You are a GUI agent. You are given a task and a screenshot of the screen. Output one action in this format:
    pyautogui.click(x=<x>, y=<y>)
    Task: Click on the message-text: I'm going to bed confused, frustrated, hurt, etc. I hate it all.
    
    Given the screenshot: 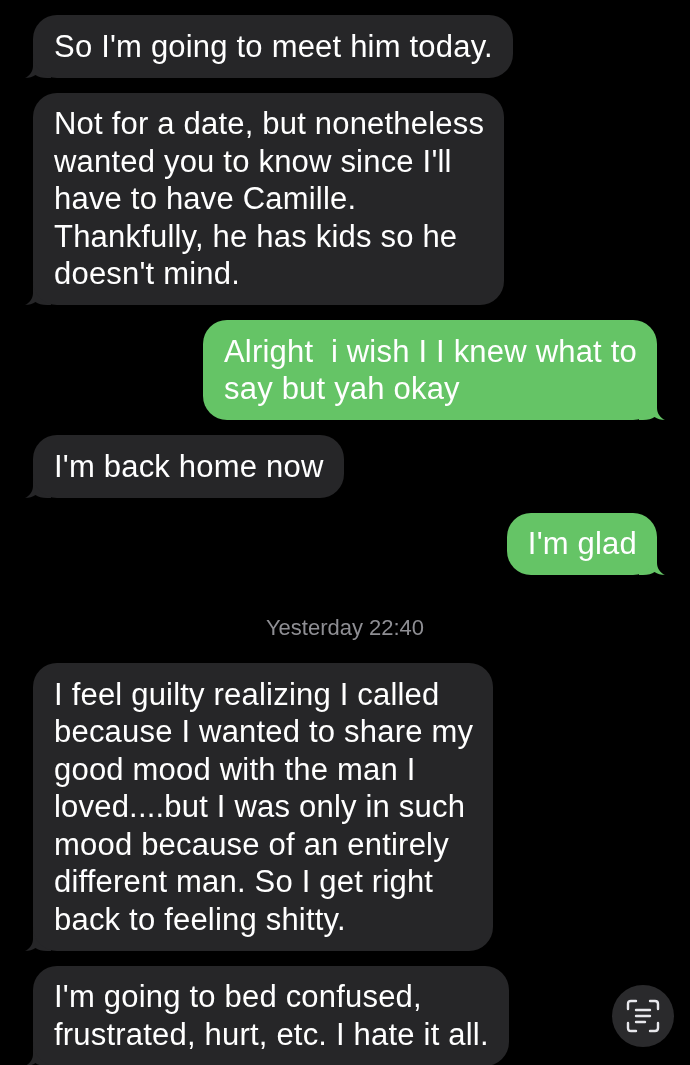 What is the action you would take?
    pyautogui.click(x=271, y=1015)
    